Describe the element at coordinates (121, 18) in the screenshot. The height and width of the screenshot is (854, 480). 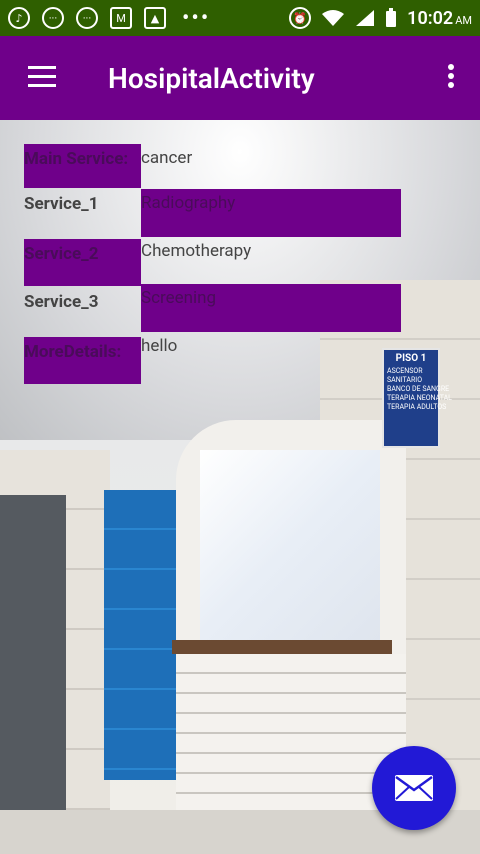
I see `gmail-icon: M` at that location.